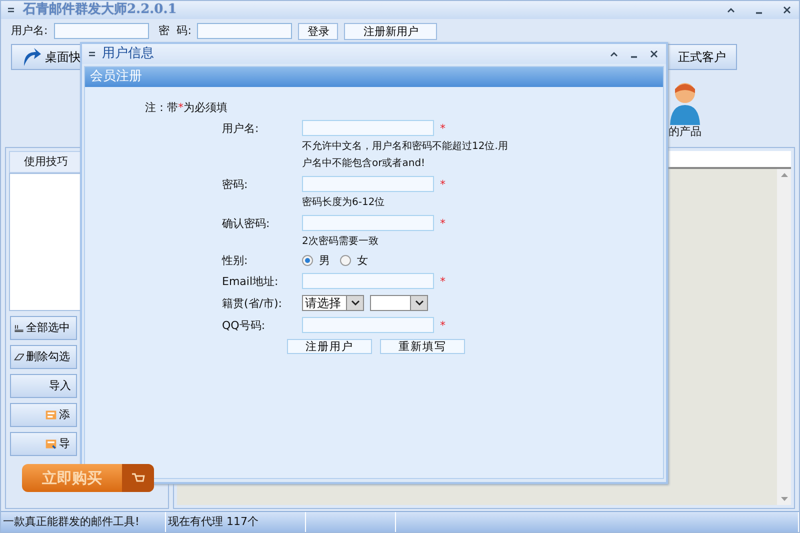  I want to click on status-text: 一款真正能群发的邮件工具!, so click(83, 522).